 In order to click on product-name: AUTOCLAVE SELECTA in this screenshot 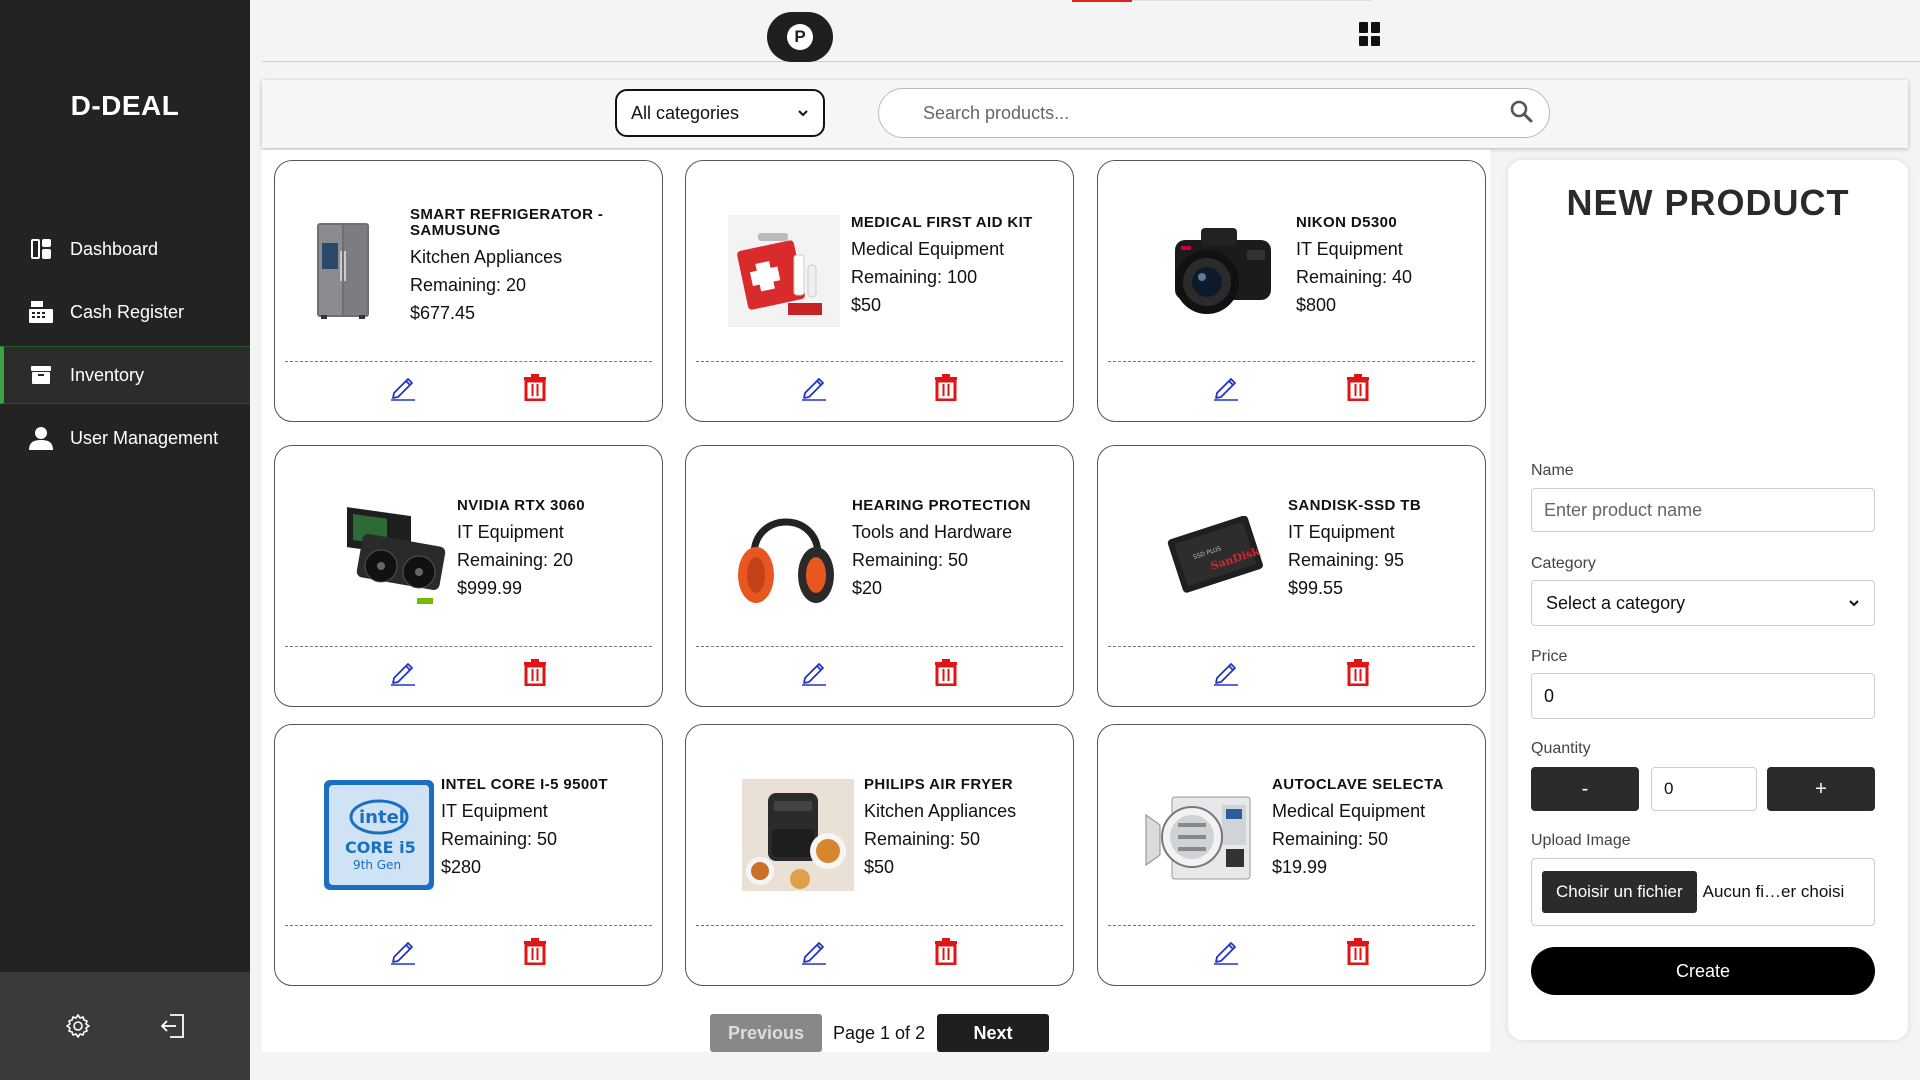, I will do `click(1358, 784)`.